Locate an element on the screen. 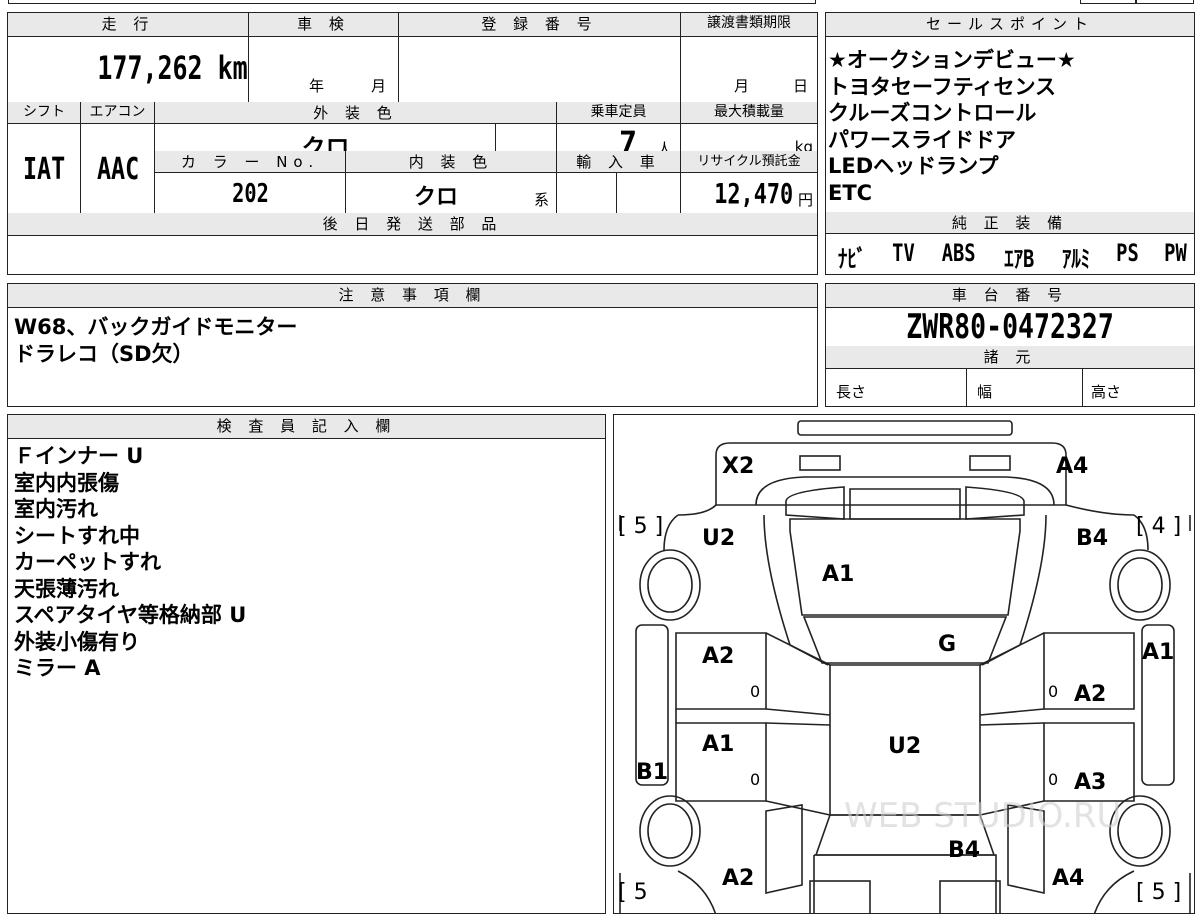  watermark: WEB STUDIO.RU is located at coordinates (982, 816).